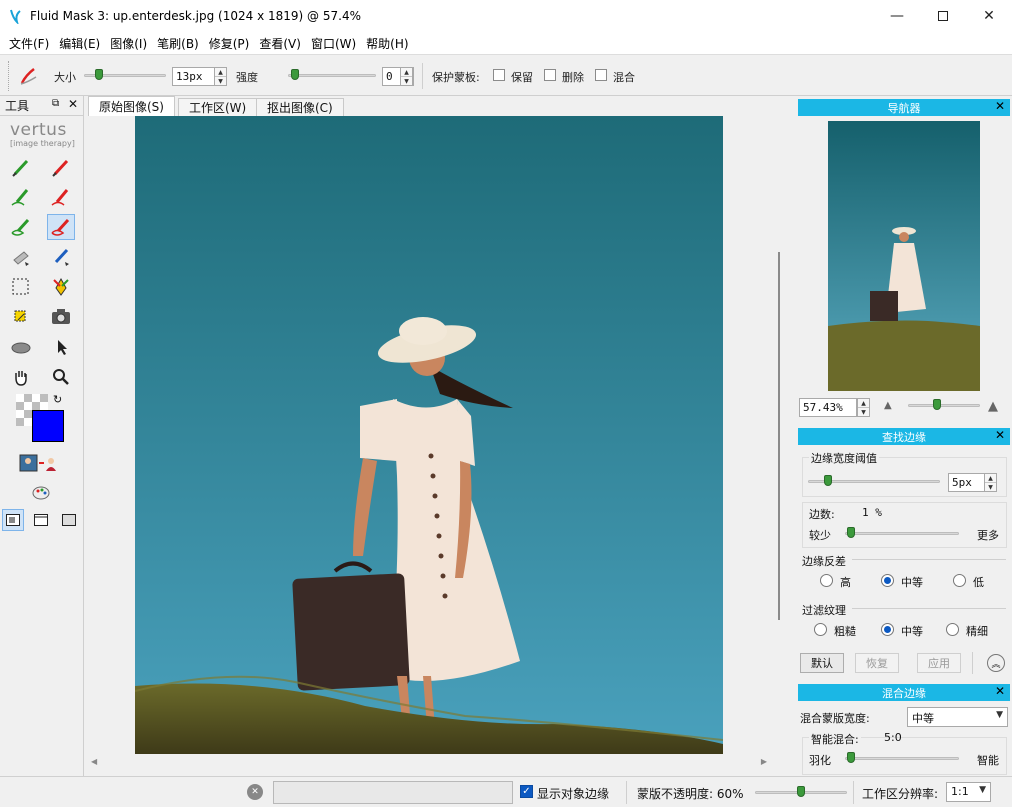 Image resolution: width=1012 pixels, height=807 pixels. Describe the element at coordinates (937, 404) in the screenshot. I see `navigator-zoom-thumb` at that location.